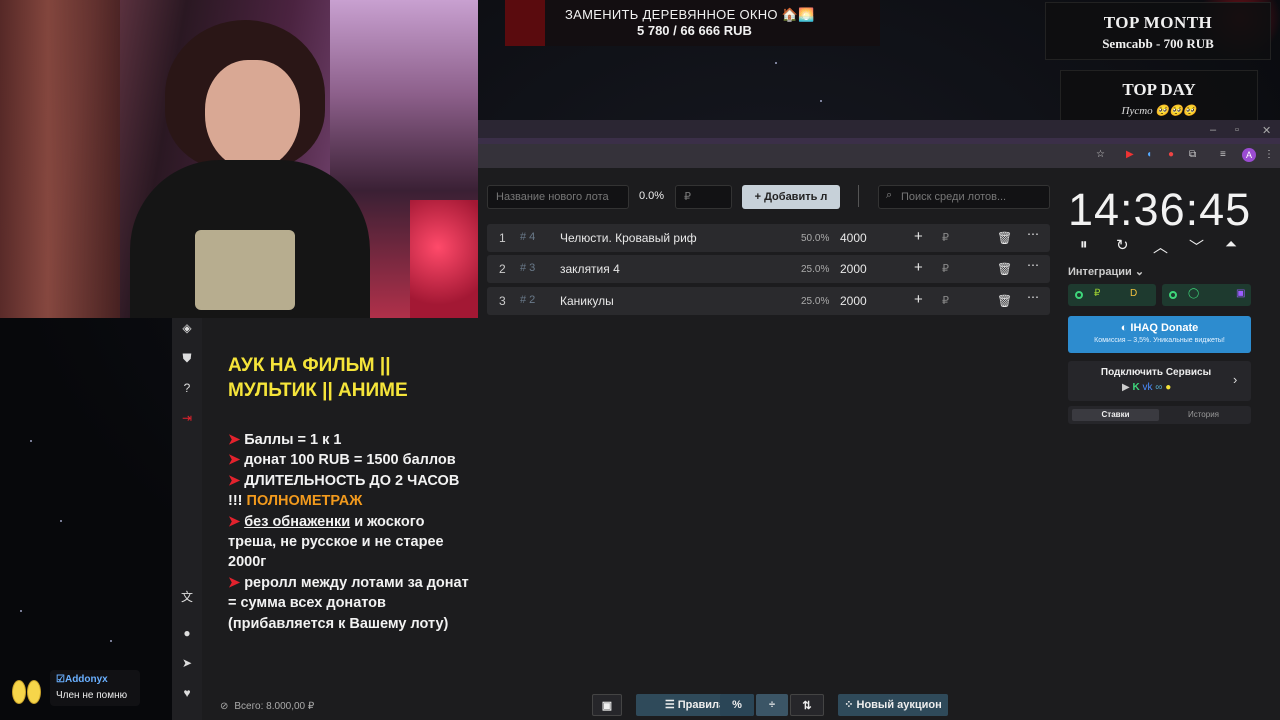 The height and width of the screenshot is (720, 1280). Describe the element at coordinates (187, 633) in the screenshot. I see `github-icon: ●` at that location.